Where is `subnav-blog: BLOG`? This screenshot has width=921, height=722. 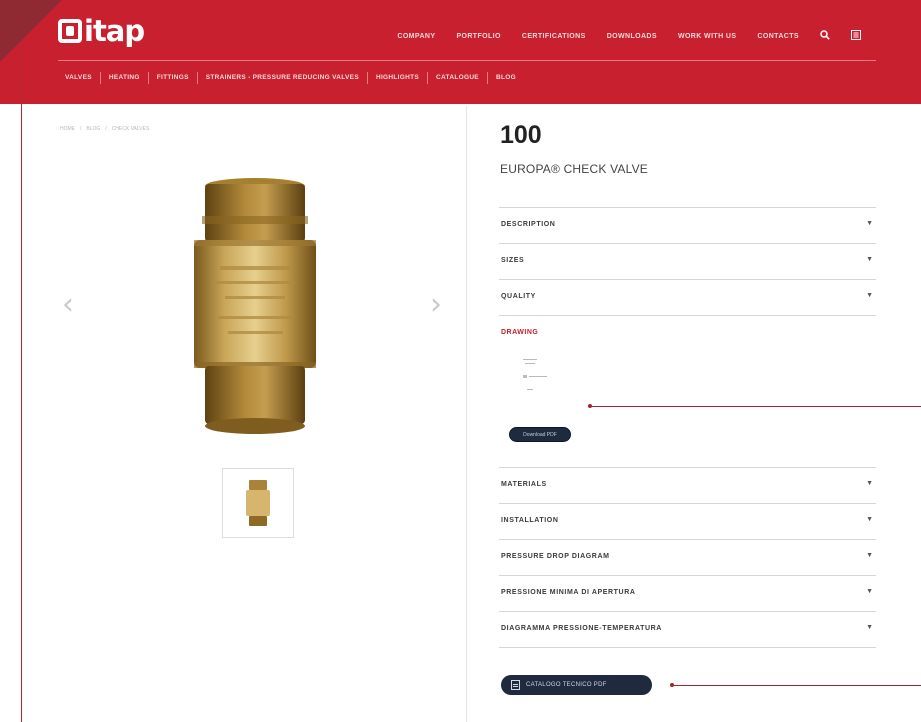 subnav-blog: BLOG is located at coordinates (506, 78).